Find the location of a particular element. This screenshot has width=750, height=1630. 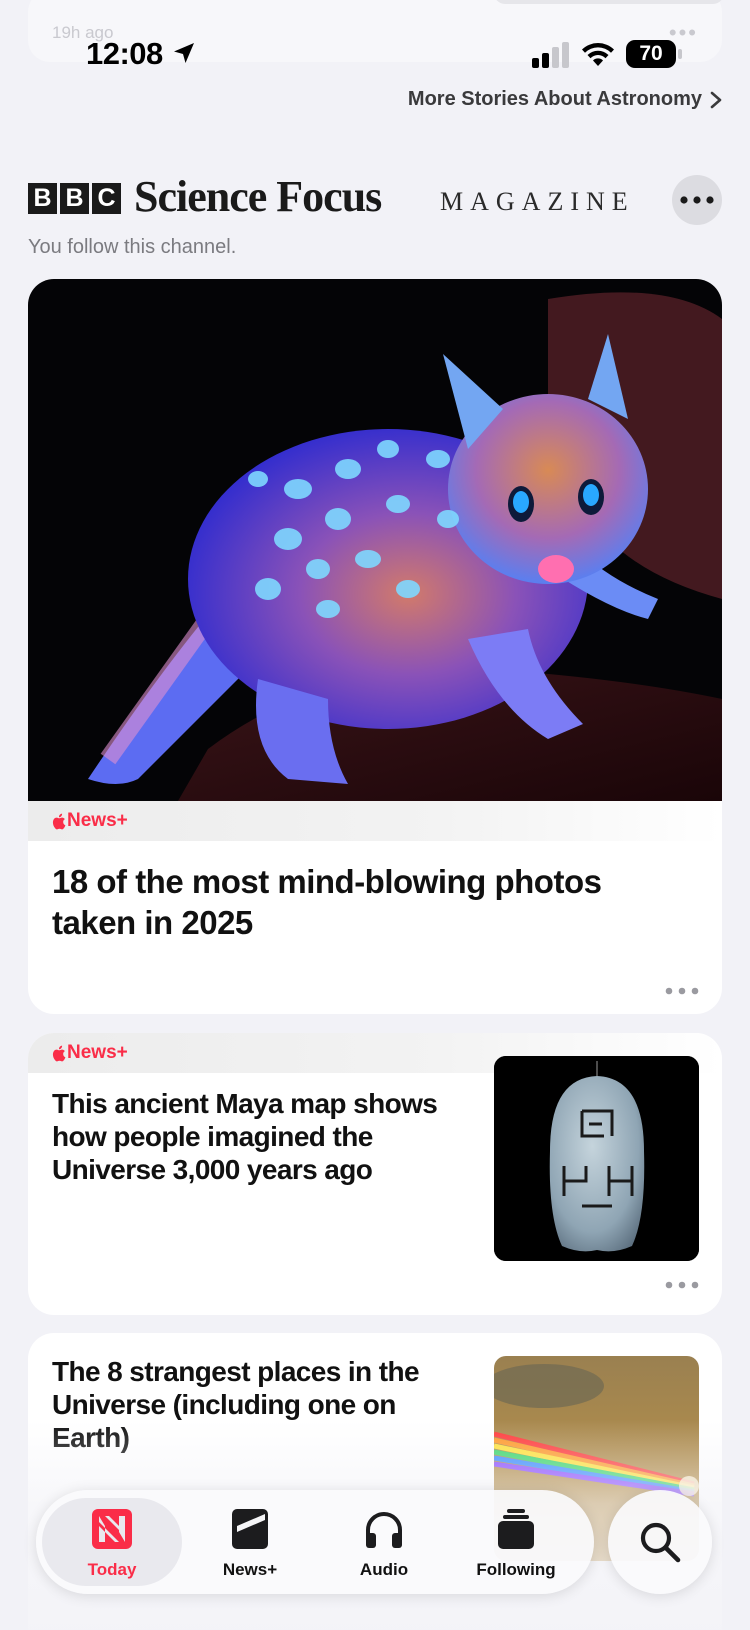

status-time: 12:08 is located at coordinates (124, 53).